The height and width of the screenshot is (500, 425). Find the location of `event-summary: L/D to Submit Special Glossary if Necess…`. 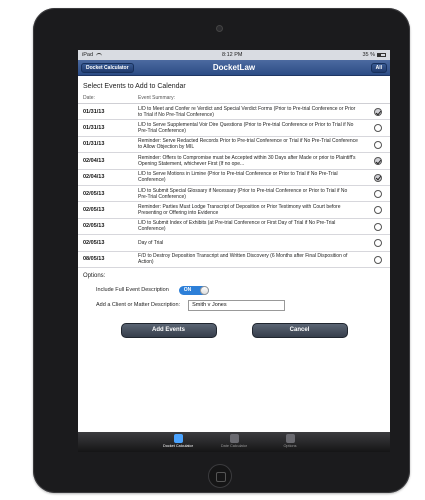

event-summary: L/D to Submit Special Glossary if Necess… is located at coordinates (243, 193).